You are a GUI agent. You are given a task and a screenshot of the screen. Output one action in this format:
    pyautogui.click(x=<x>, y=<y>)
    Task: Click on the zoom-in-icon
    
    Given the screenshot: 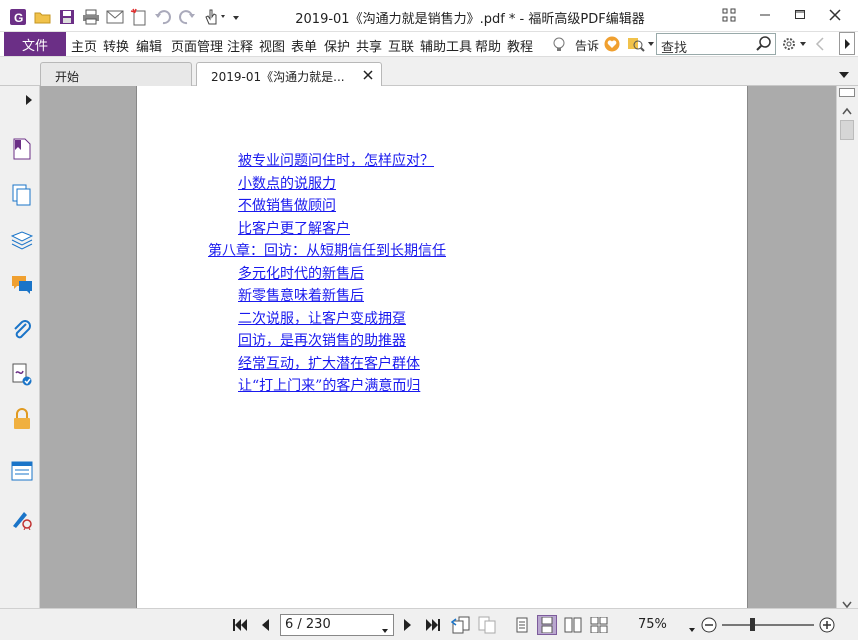 What is the action you would take?
    pyautogui.click(x=827, y=626)
    